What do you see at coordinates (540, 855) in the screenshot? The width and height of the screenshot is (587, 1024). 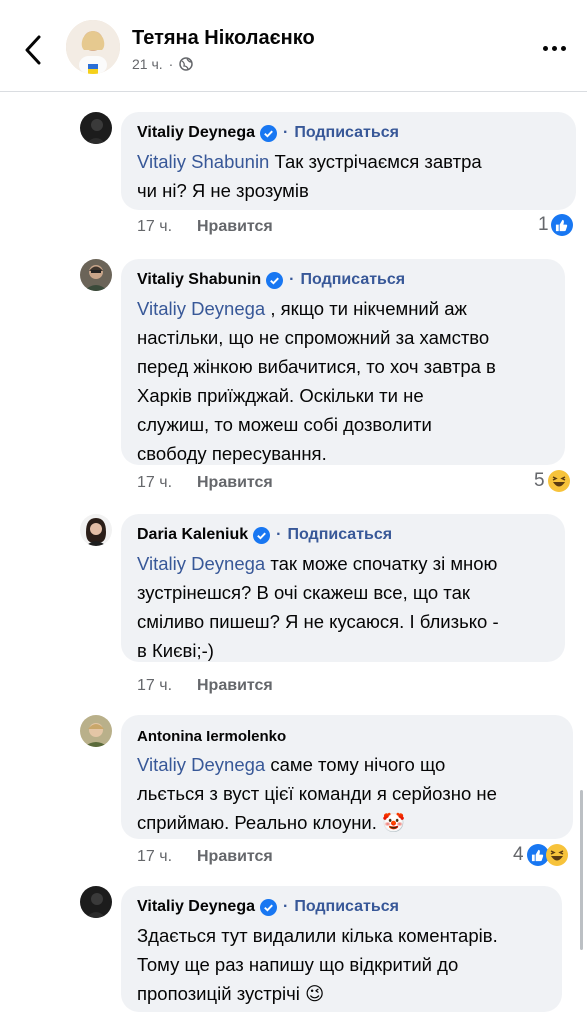 I see `reaction-summary: 4` at bounding box center [540, 855].